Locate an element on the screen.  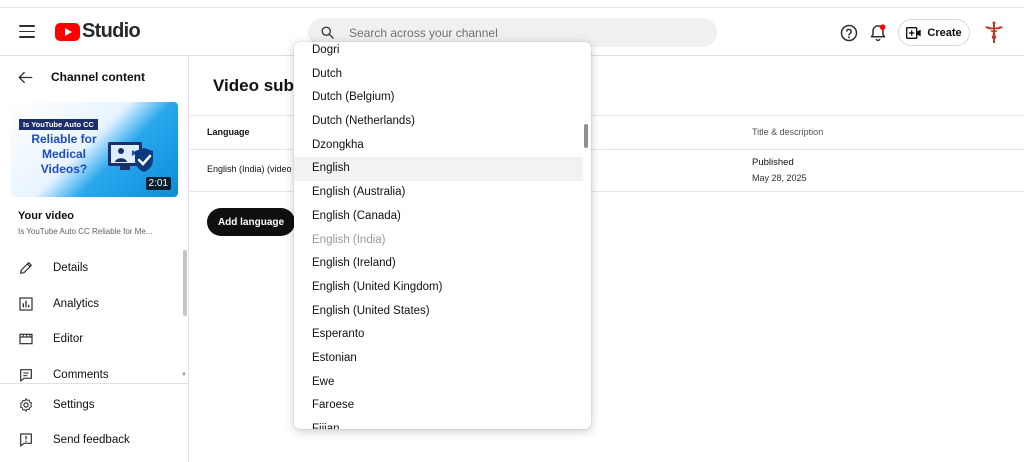
sidebar-item-label: Comments is located at coordinates (81, 375).